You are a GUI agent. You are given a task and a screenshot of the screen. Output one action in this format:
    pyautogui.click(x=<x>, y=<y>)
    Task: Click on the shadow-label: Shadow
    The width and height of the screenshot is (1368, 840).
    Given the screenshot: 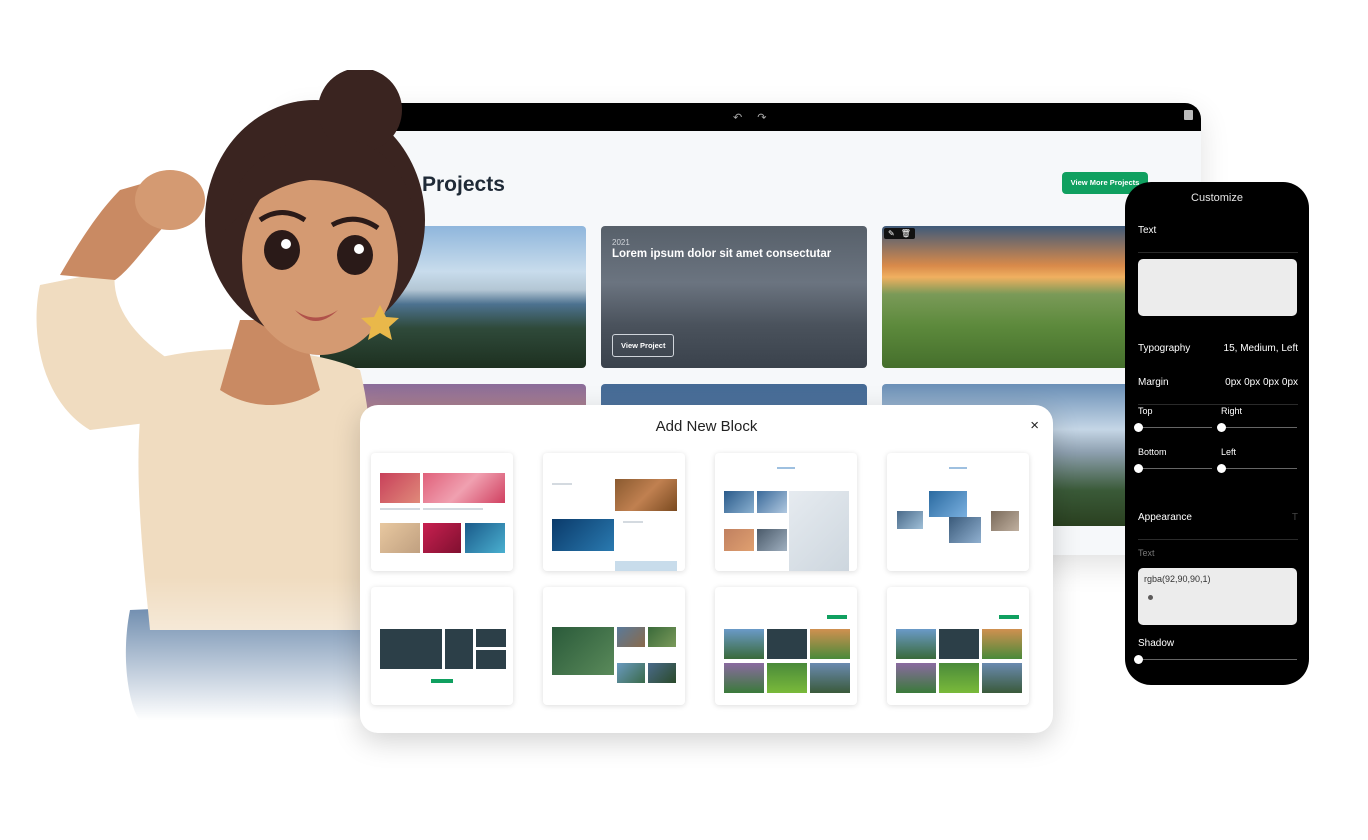 What is the action you would take?
    pyautogui.click(x=1156, y=643)
    